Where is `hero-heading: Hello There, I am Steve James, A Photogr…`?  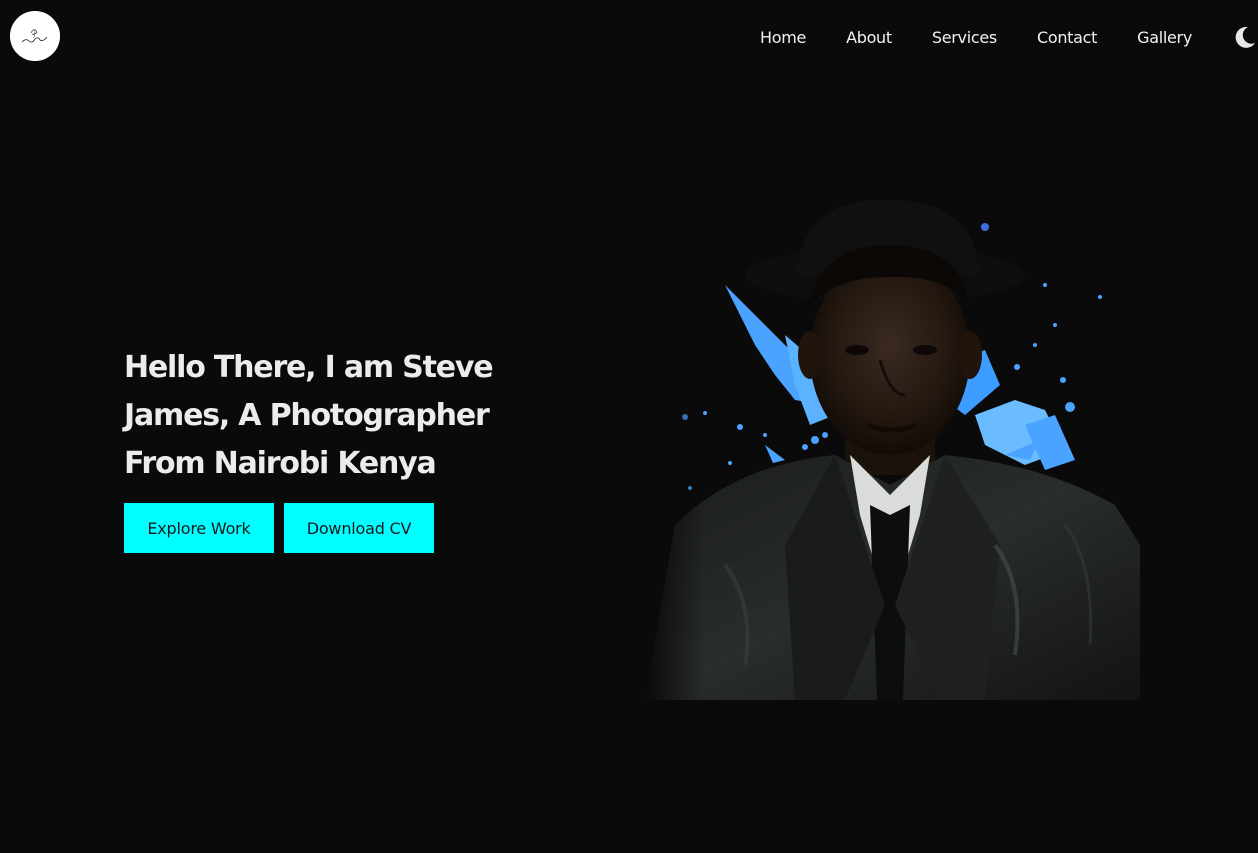 hero-heading: Hello There, I am Steve James, A Photogr… is located at coordinates (309, 415).